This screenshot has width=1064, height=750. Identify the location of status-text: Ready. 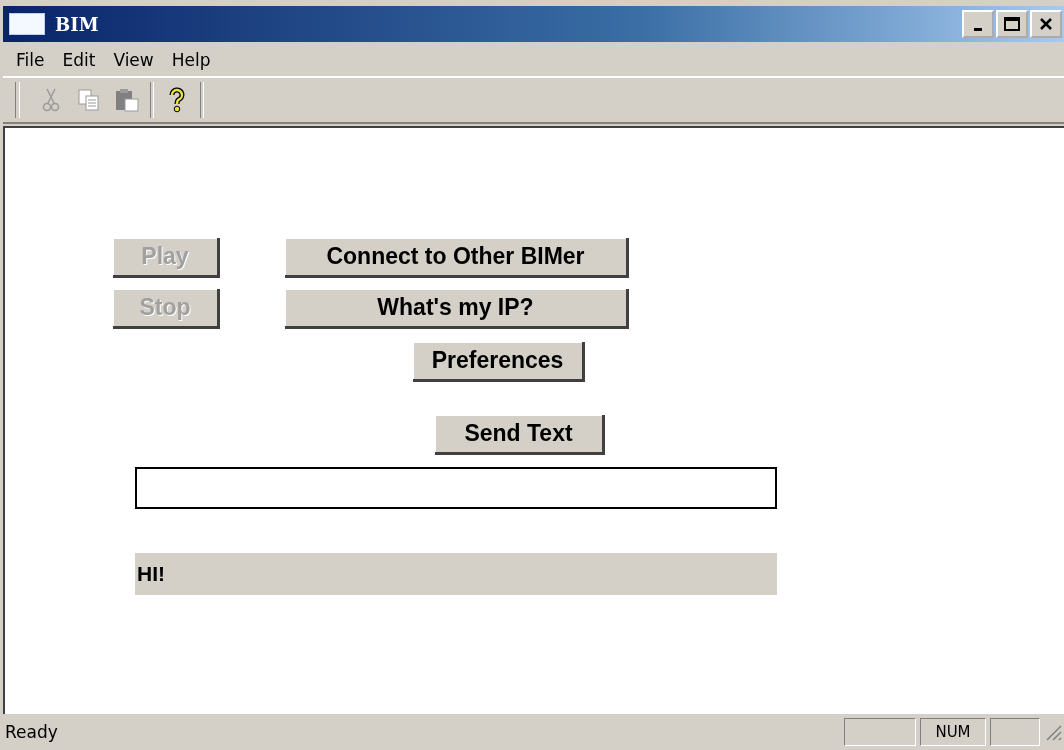
(31, 732).